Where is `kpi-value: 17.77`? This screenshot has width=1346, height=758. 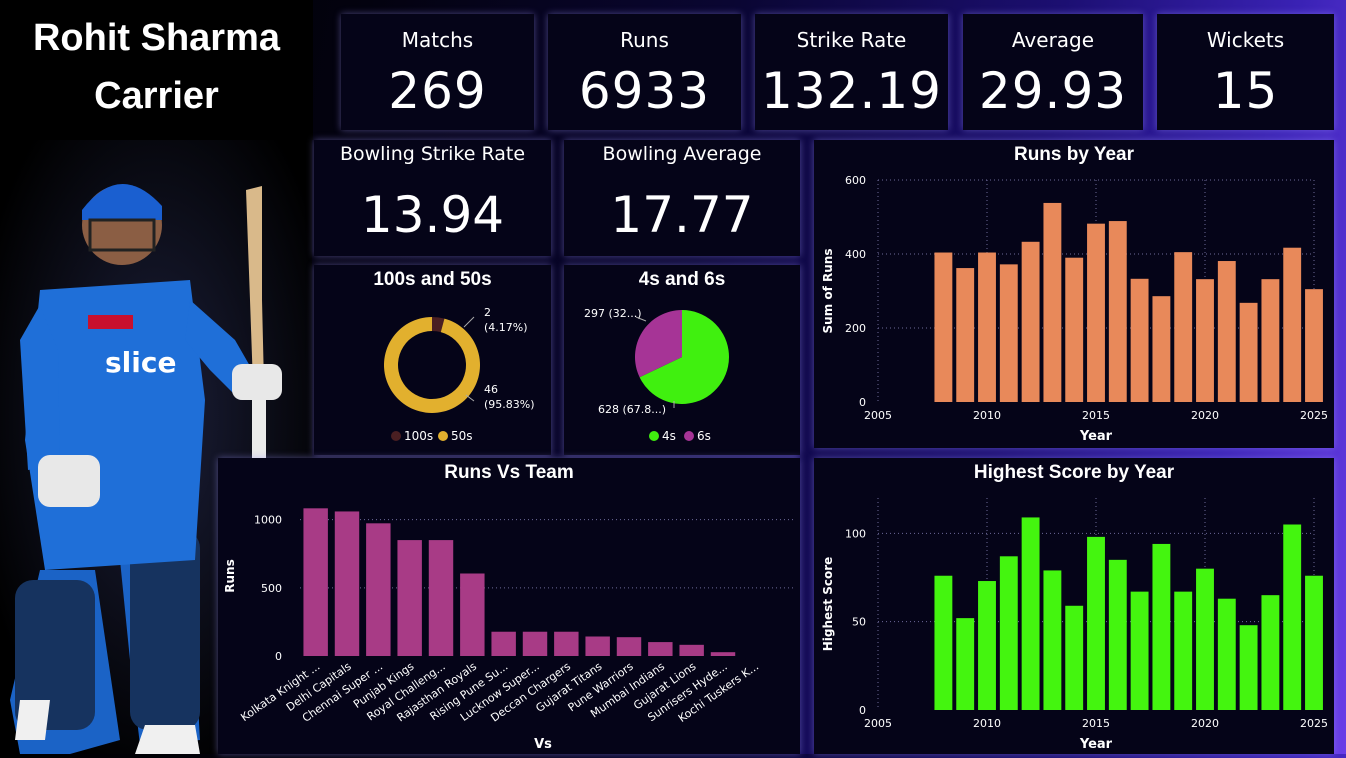
kpi-value: 17.77 is located at coordinates (682, 215).